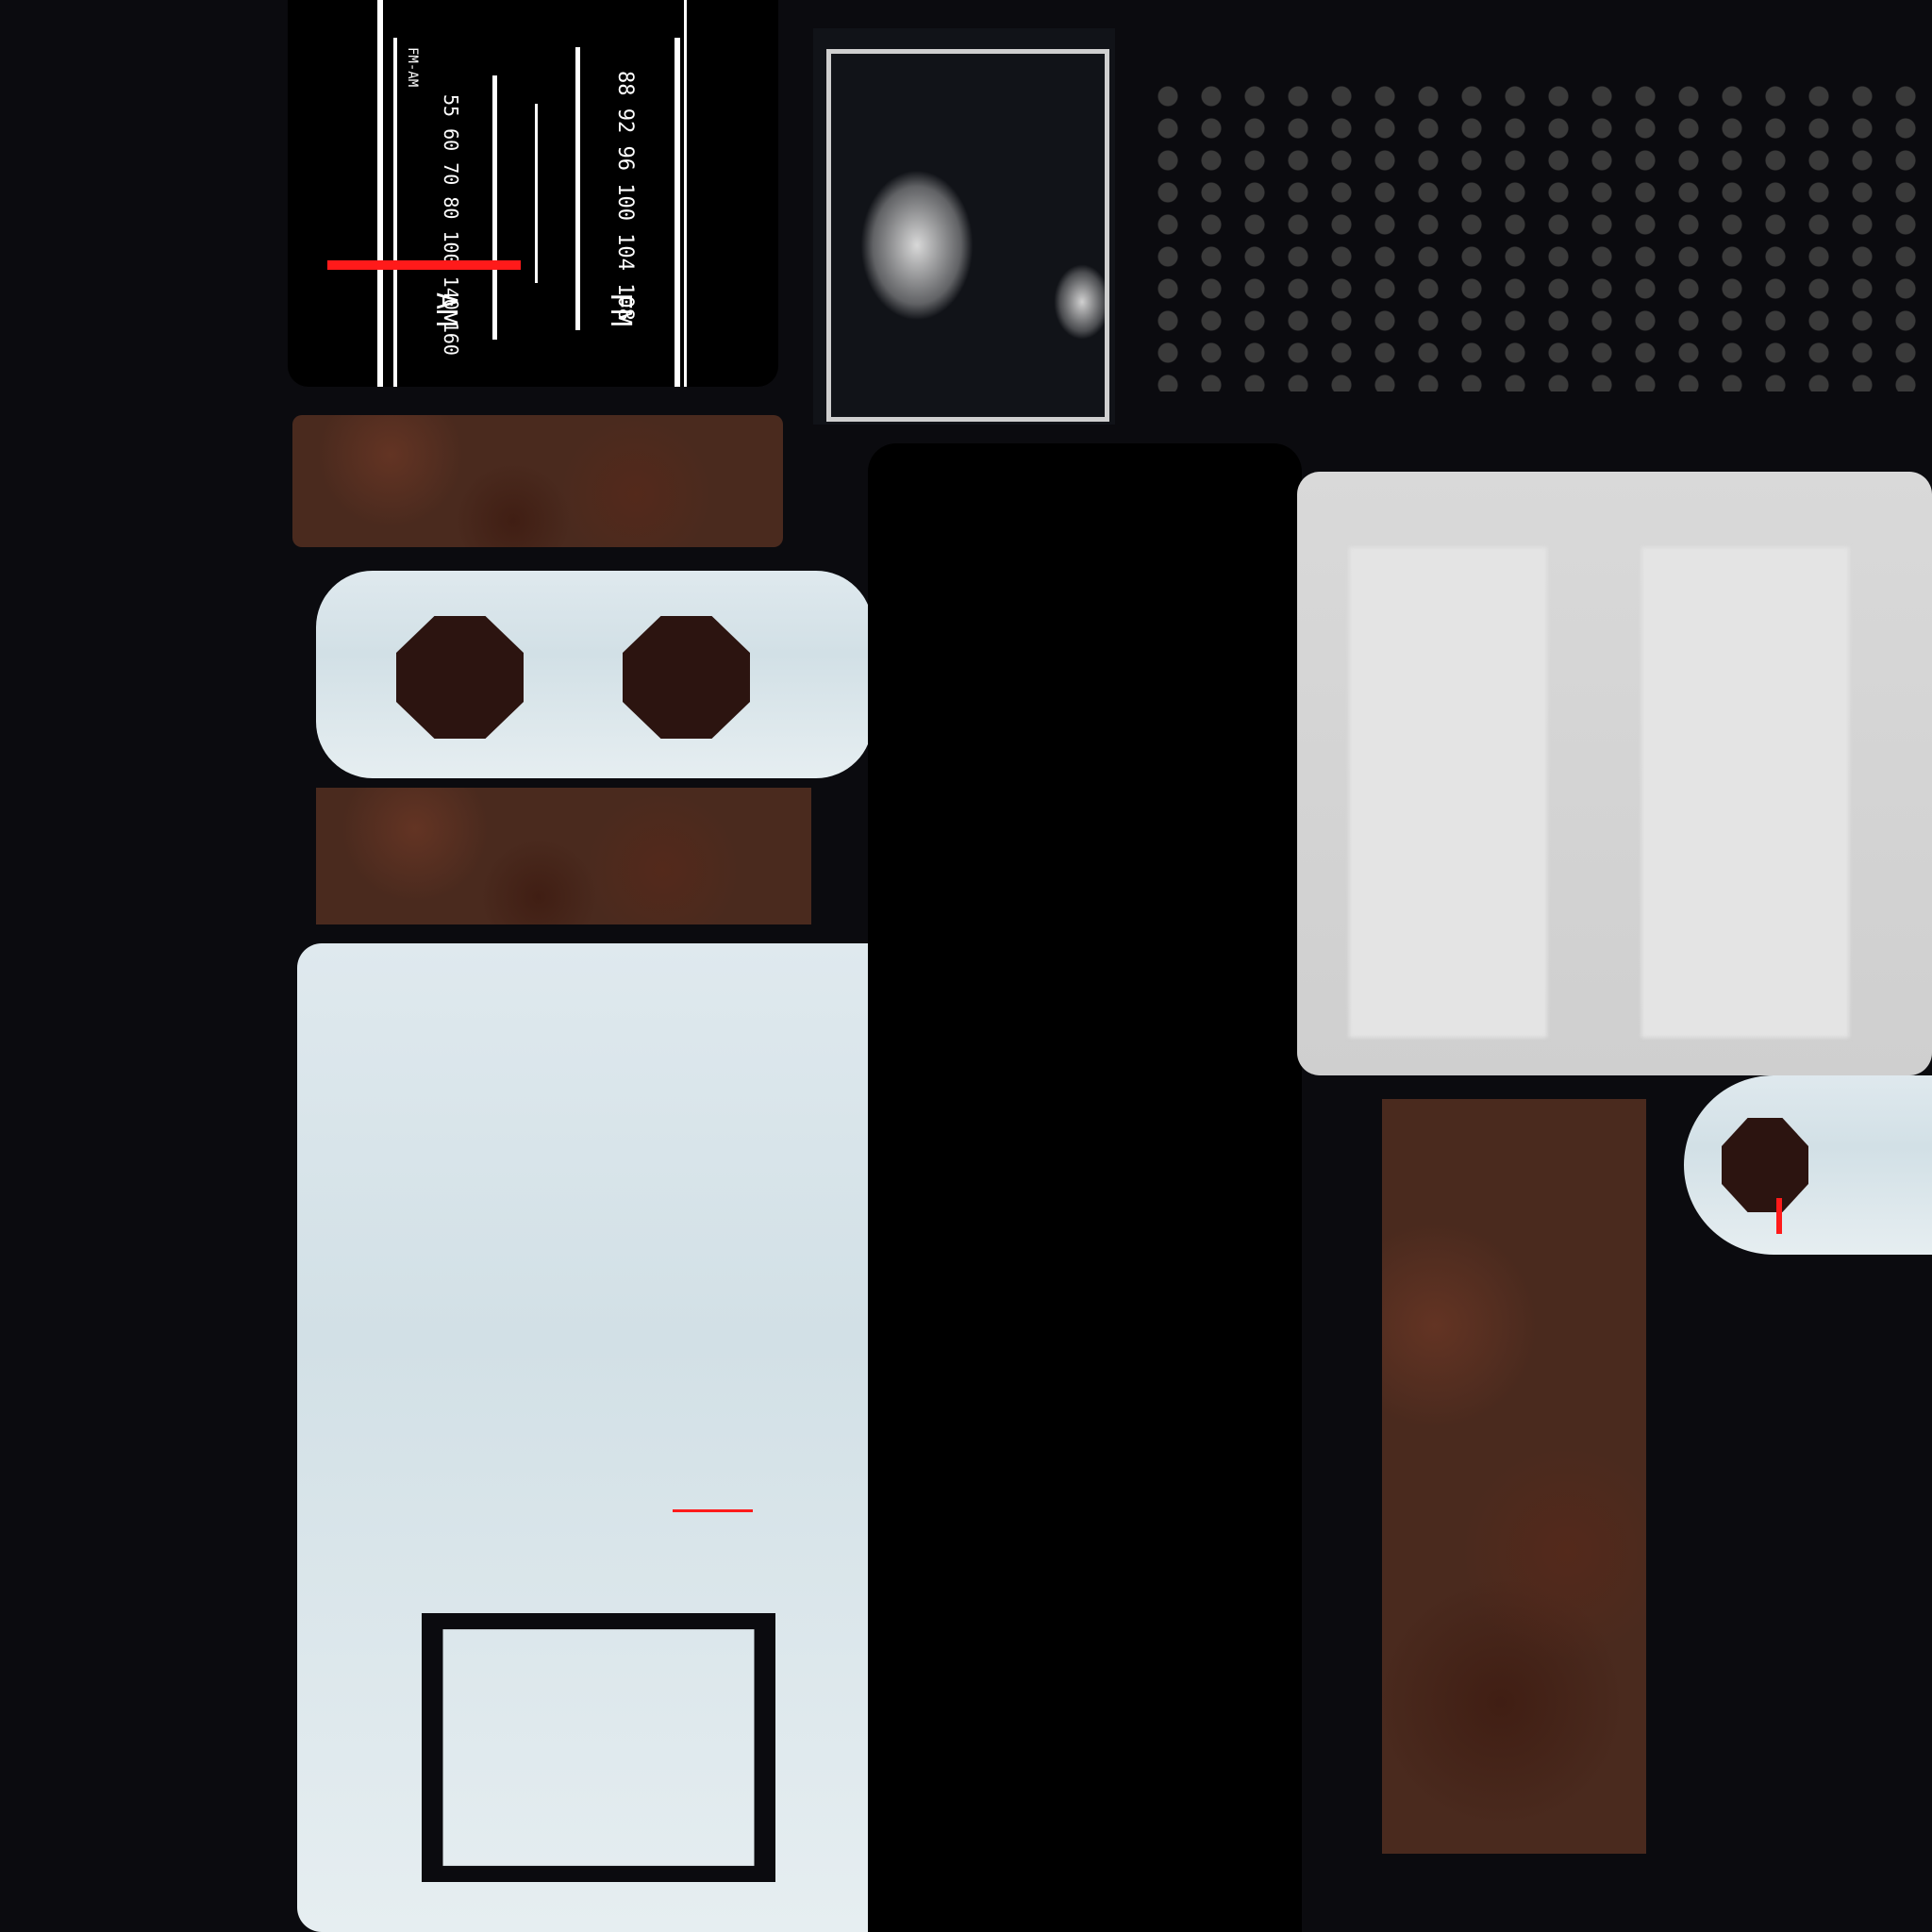  I want to click on grey-side-panel, so click(1615, 773).